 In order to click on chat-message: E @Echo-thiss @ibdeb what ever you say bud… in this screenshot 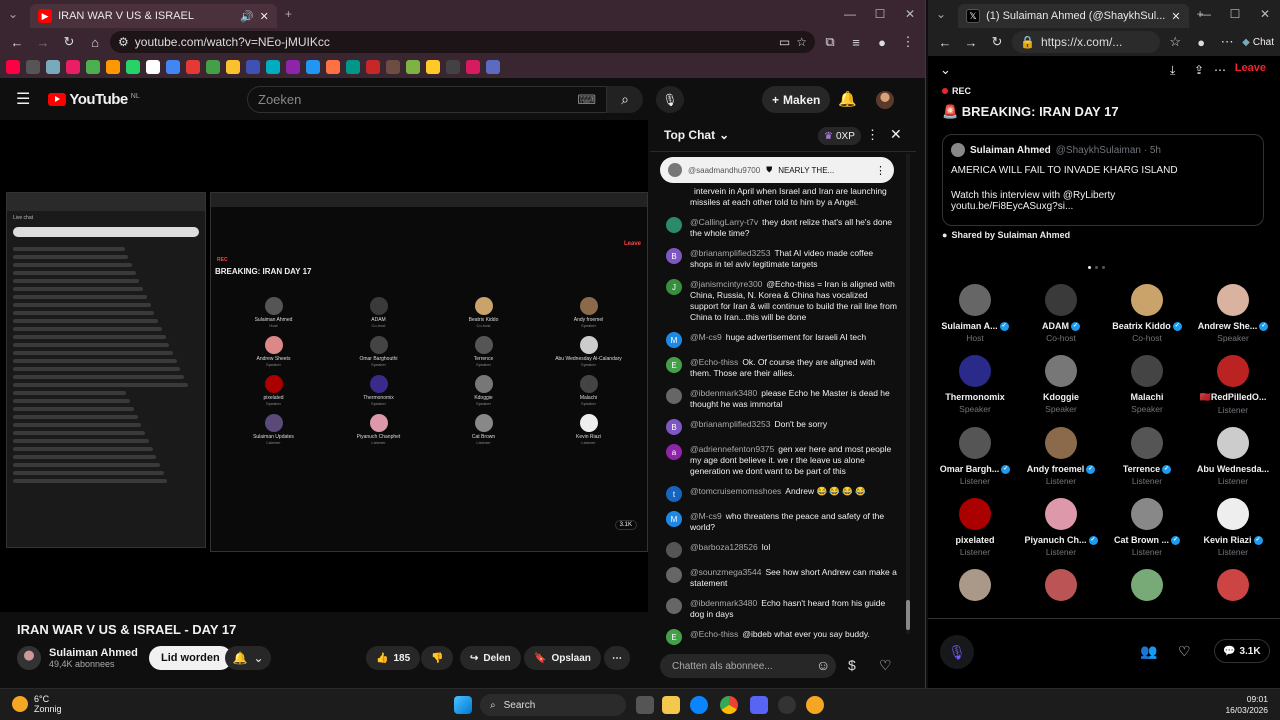, I will do `click(779, 636)`.